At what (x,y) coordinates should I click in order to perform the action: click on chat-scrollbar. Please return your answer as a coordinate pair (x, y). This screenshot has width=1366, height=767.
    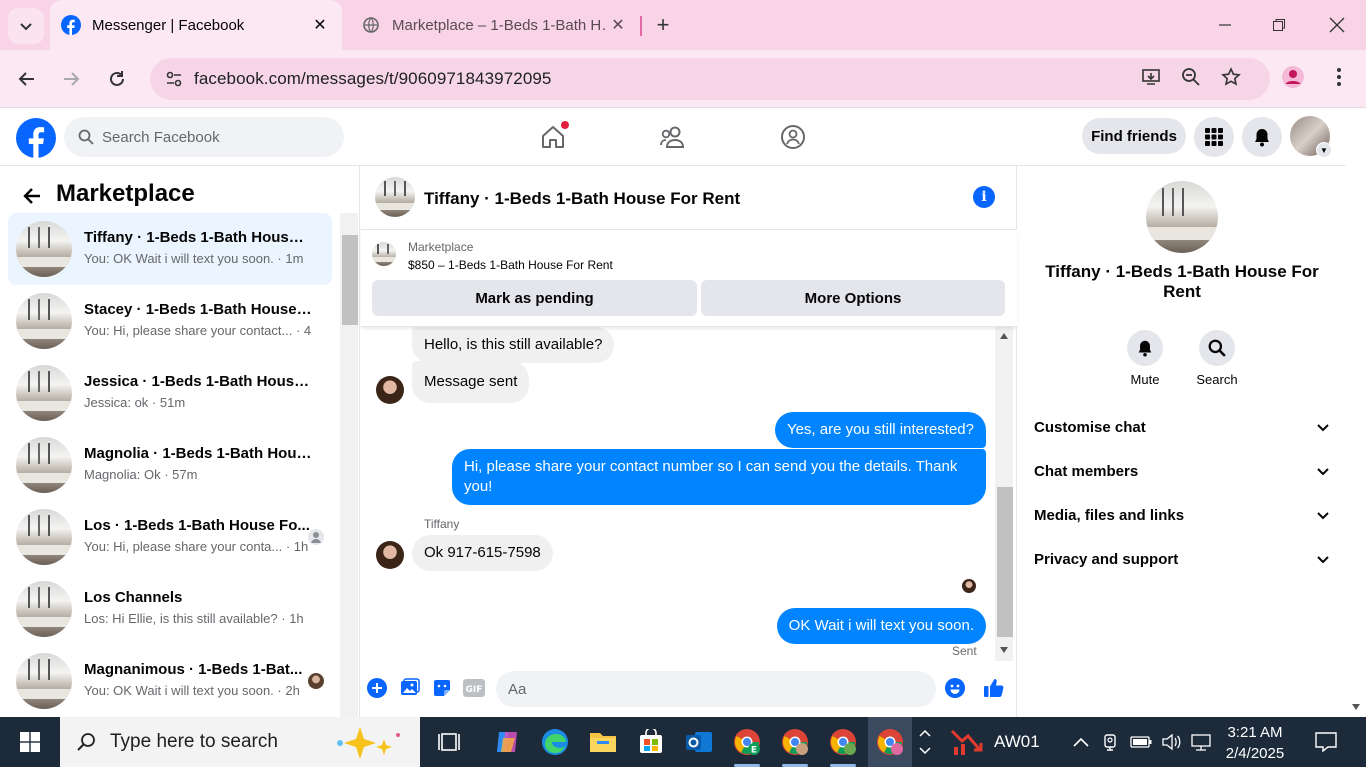
    Looking at the image, I should click on (1004, 494).